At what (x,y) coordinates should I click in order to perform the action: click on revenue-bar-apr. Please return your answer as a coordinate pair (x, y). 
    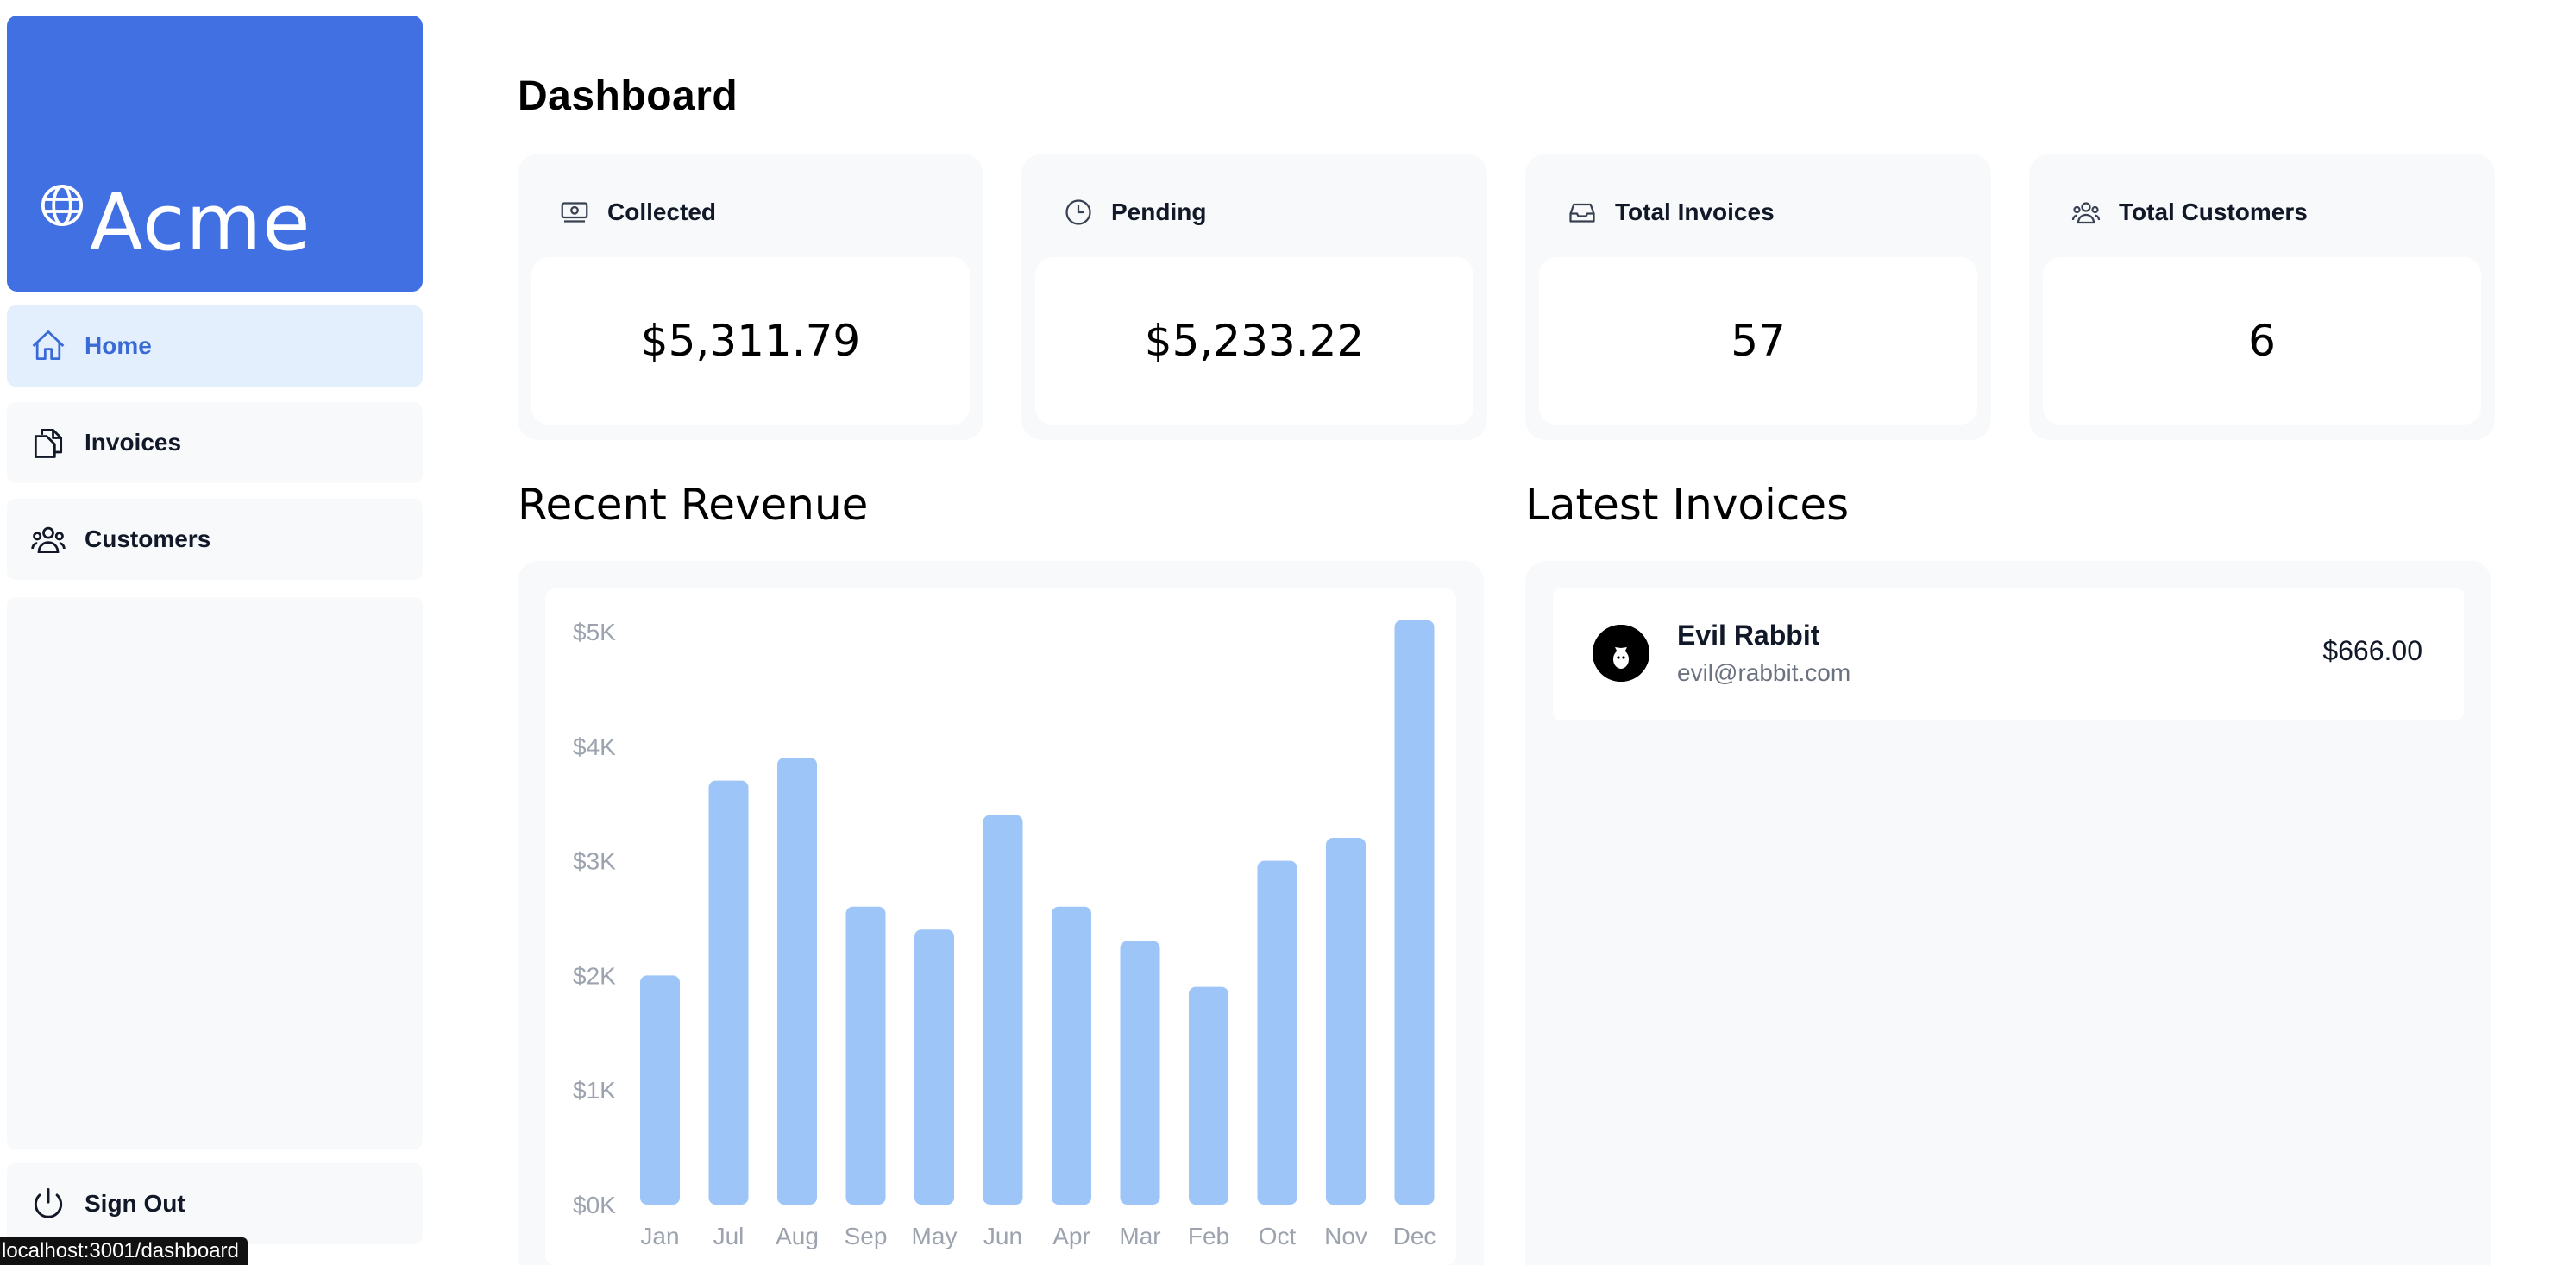
    Looking at the image, I should click on (1071, 1055).